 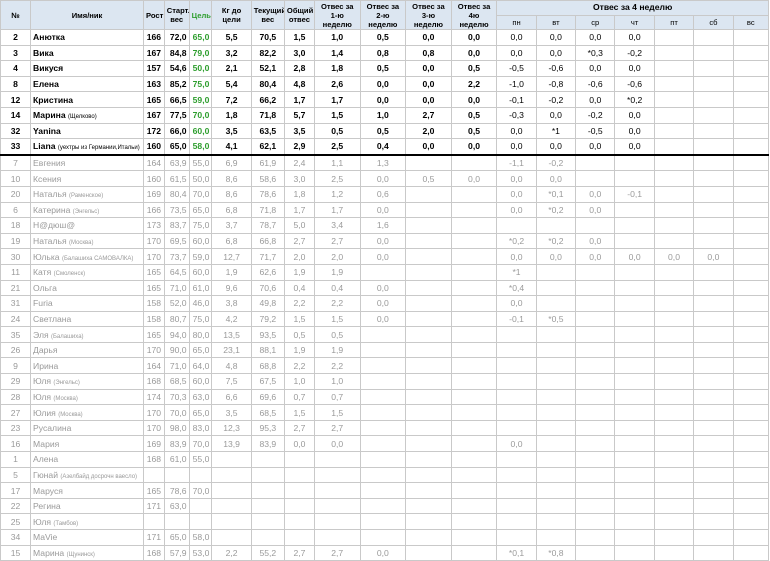 What do you see at coordinates (428, 37) in the screenshot?
I see `week3-cell: 0,0` at bounding box center [428, 37].